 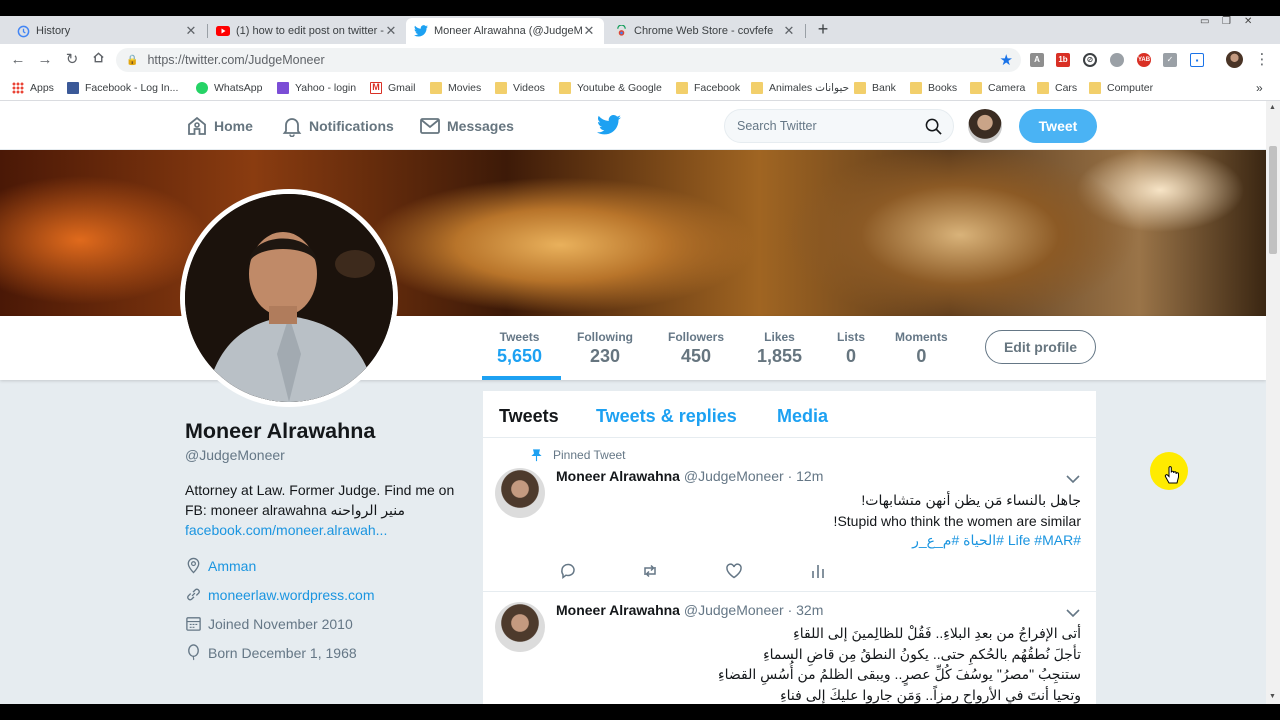 I want to click on menu-kebab-icon: ⋮, so click(x=1262, y=60).